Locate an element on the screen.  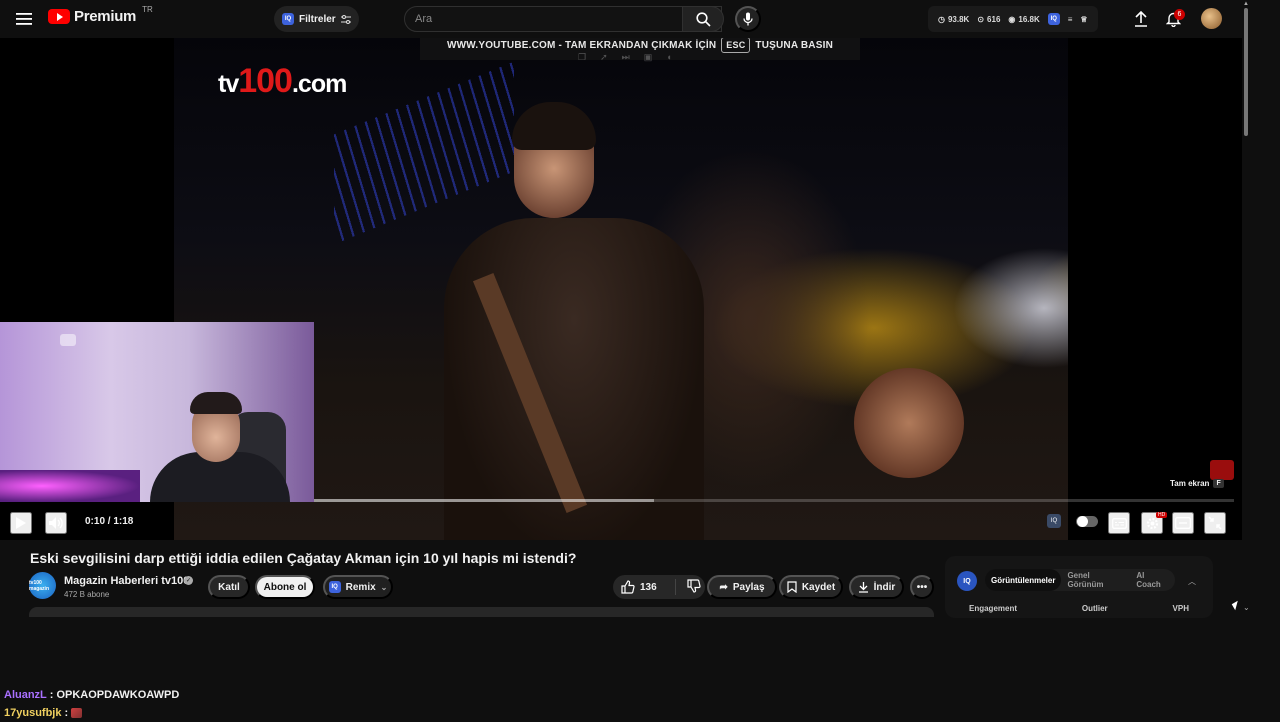
iq-player-icon: IQ is located at coordinates (1054, 521).